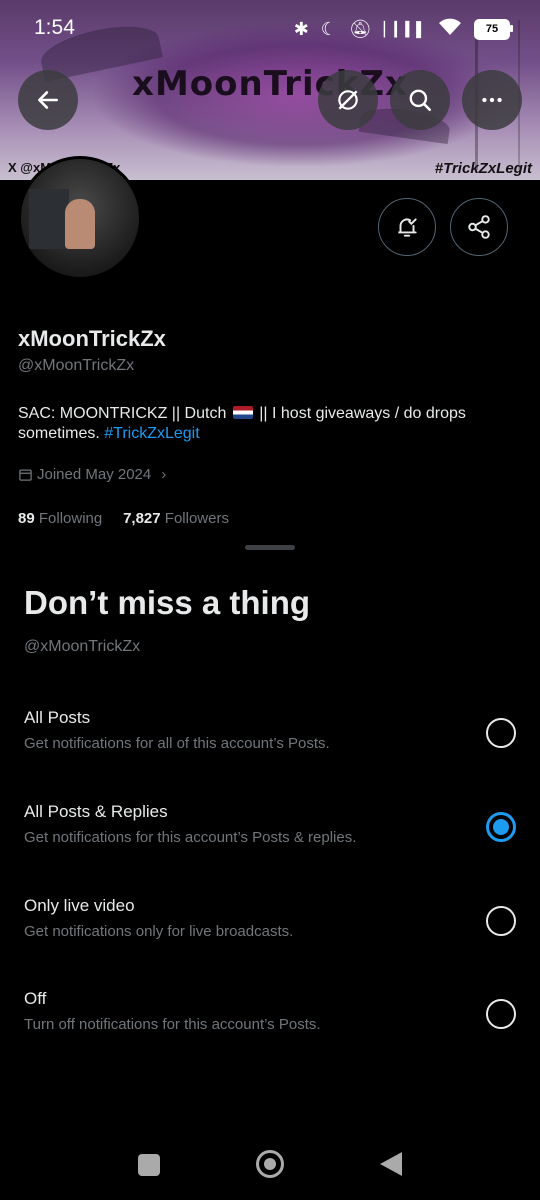  What do you see at coordinates (301, 28) in the screenshot?
I see `bluetooth-icon: ✱` at bounding box center [301, 28].